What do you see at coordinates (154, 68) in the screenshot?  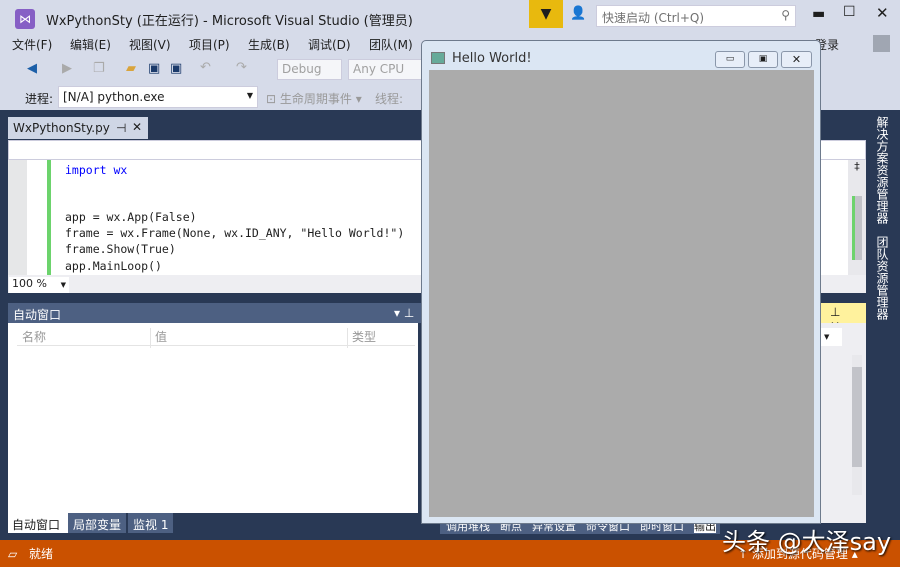 I see `save-icon: ▣` at bounding box center [154, 68].